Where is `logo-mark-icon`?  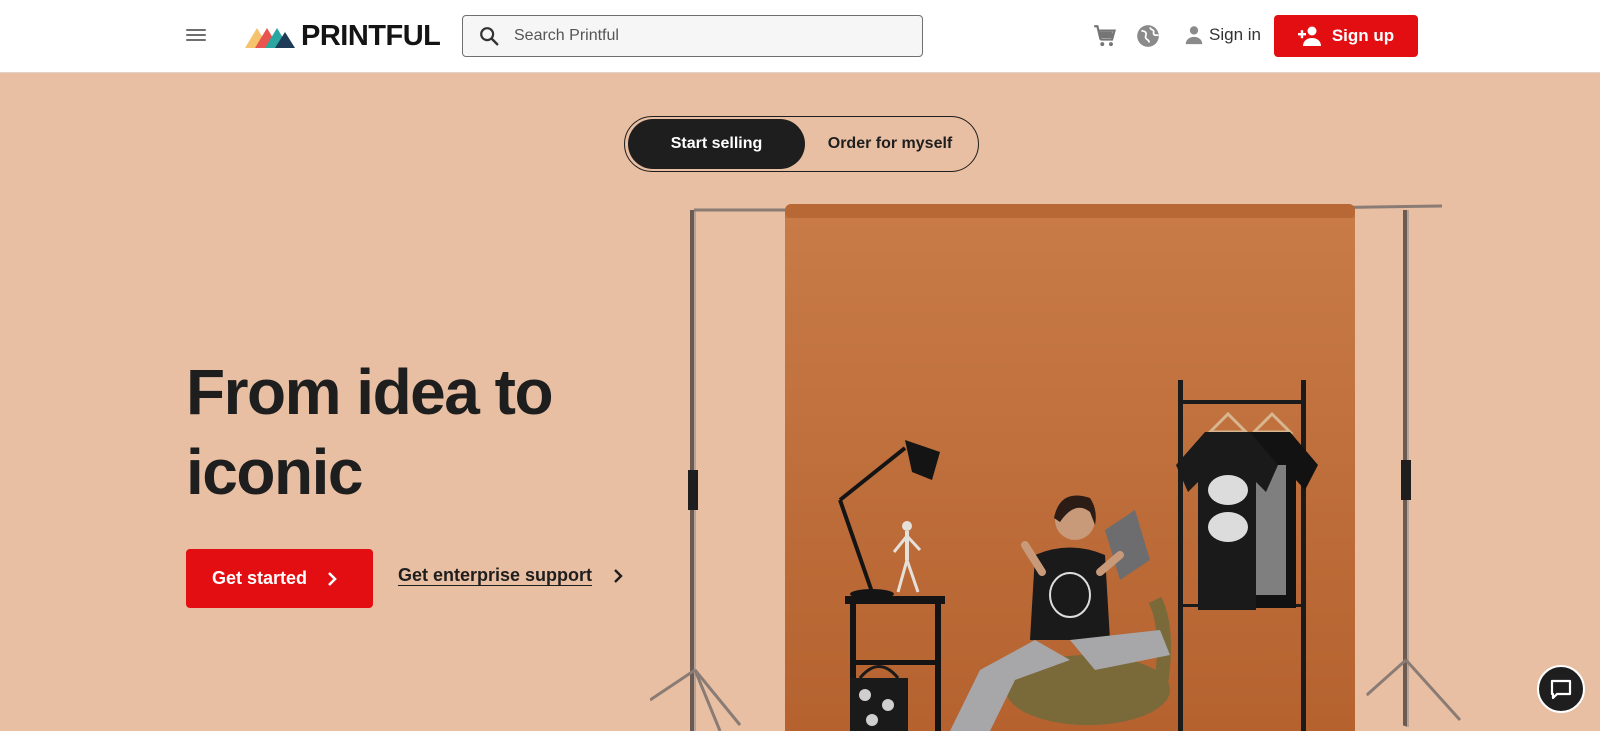 logo-mark-icon is located at coordinates (270, 38).